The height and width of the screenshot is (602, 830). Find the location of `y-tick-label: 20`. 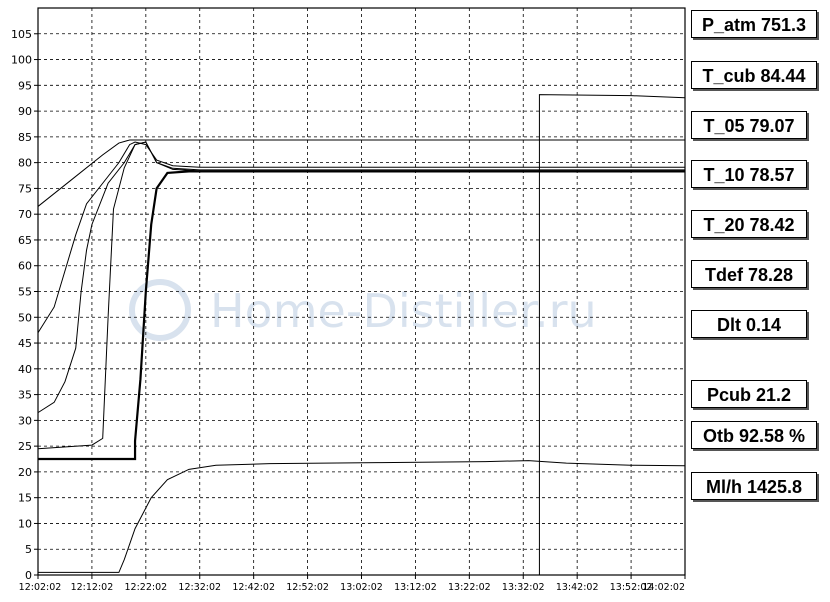

y-tick-label: 20 is located at coordinates (25, 472).